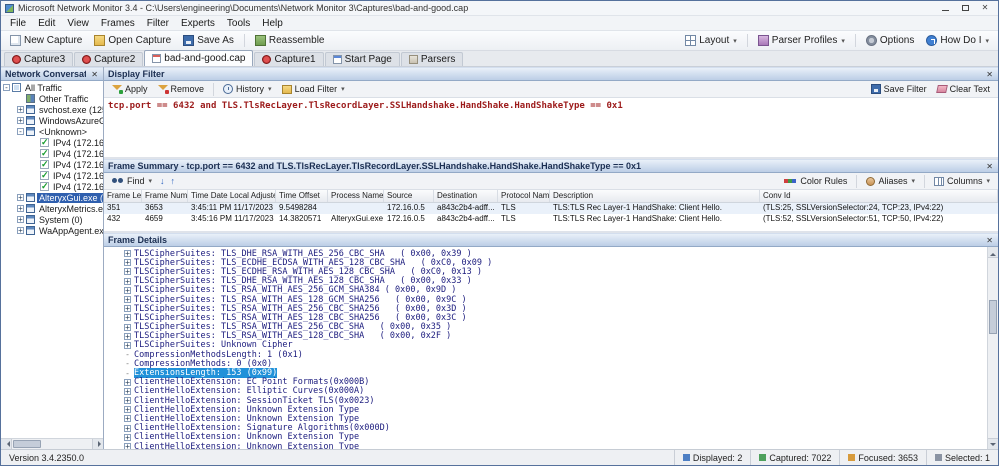  I want to click on column-header: Description, so click(655, 196).